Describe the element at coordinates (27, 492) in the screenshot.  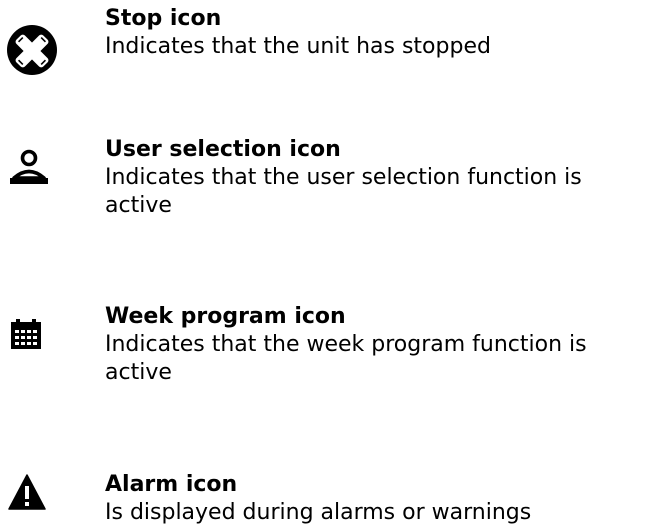
I see `alarm-icon` at that location.